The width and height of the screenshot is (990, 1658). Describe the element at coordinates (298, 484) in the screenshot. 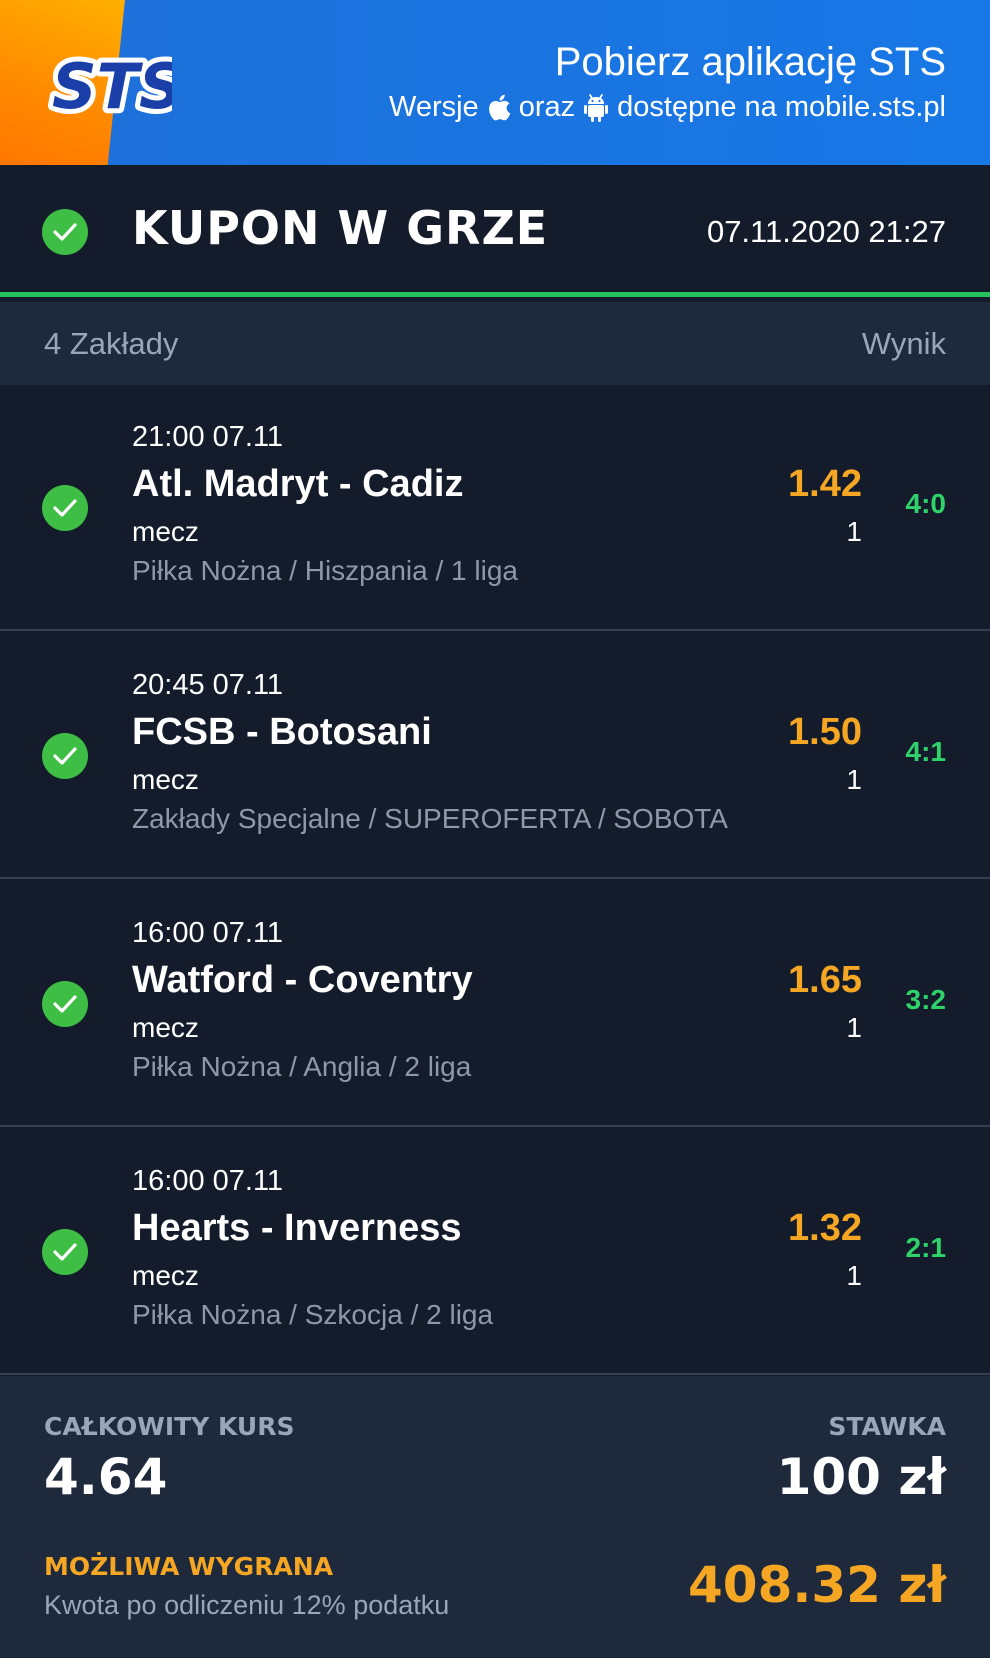

I see `bet-match: Atl. Madryt - Cadiz` at that location.